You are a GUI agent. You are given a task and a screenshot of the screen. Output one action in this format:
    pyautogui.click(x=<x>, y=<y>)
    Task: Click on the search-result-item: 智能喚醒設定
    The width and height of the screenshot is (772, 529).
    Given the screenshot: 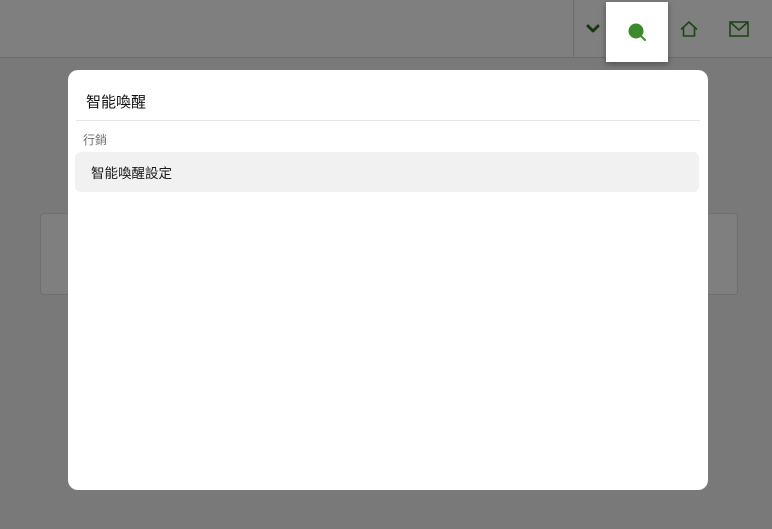 What is the action you would take?
    pyautogui.click(x=387, y=172)
    